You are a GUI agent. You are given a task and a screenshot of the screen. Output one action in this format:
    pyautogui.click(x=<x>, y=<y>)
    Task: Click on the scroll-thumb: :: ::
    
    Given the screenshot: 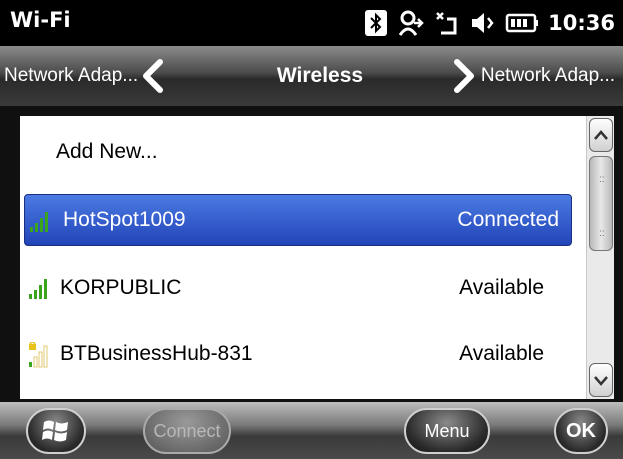 What is the action you would take?
    pyautogui.click(x=601, y=203)
    